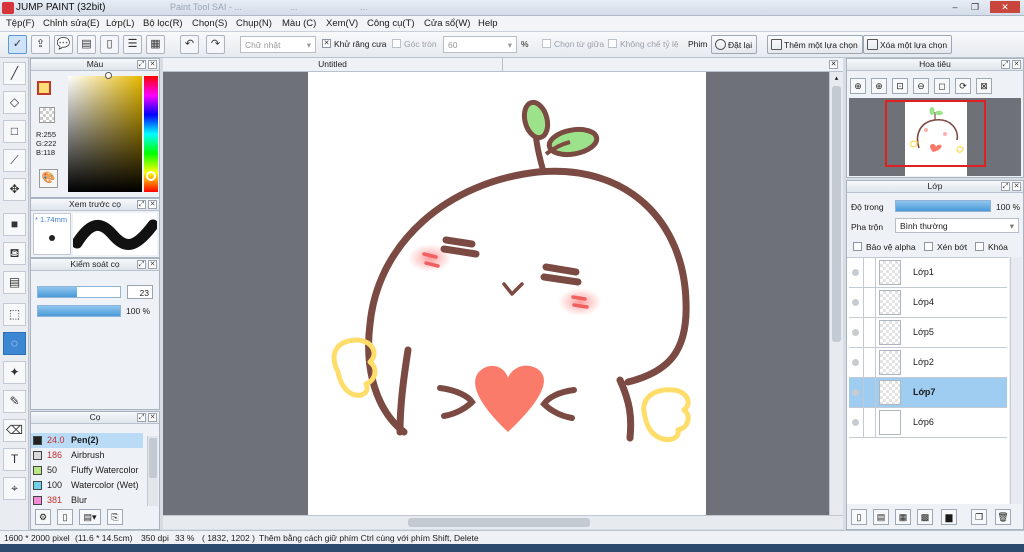 This screenshot has width=1024, height=552. Describe the element at coordinates (14, 430) in the screenshot. I see `select-eraser-icon: ⌫` at that location.